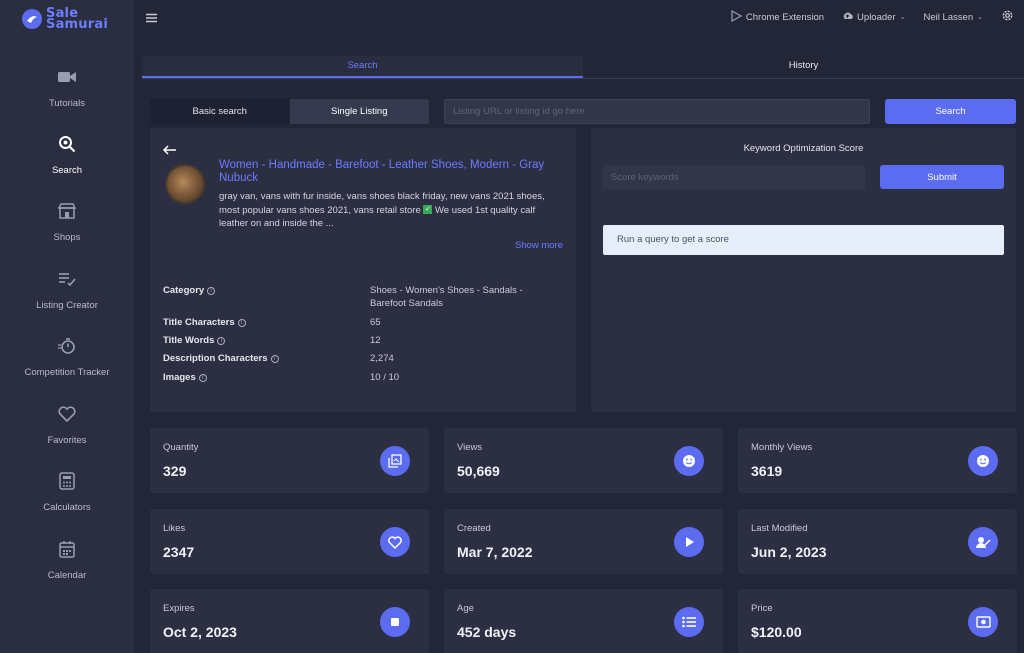 The height and width of the screenshot is (653, 1024). What do you see at coordinates (877, 541) in the screenshot?
I see `stat-card-last-modified: Last Modified Jun 2, 2023` at bounding box center [877, 541].